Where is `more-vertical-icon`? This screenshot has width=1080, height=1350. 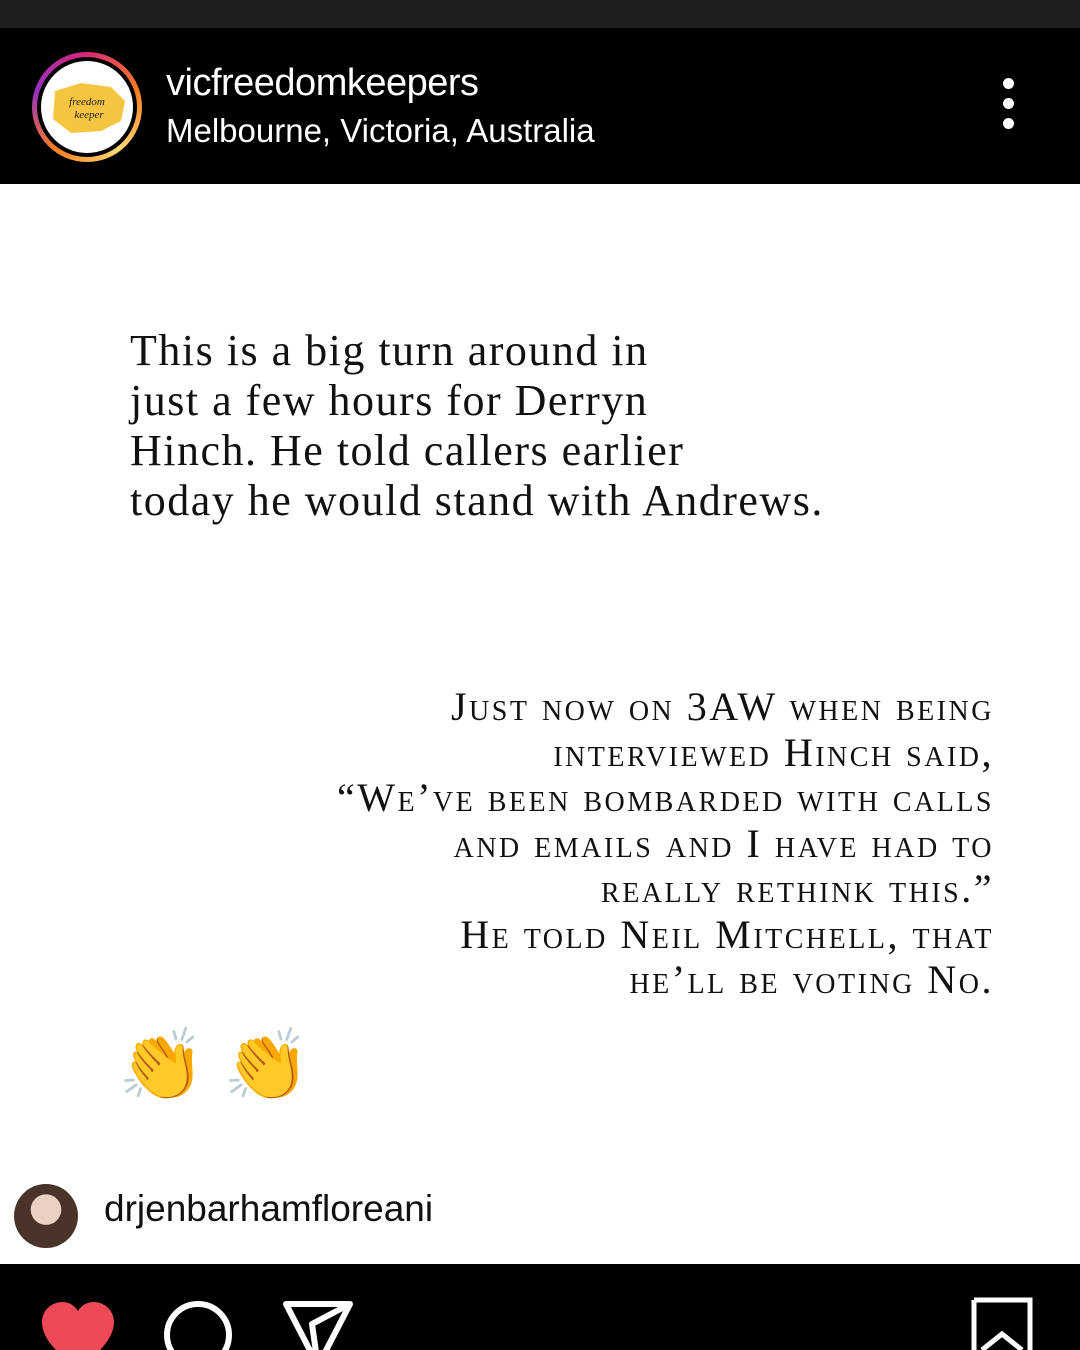
more-vertical-icon is located at coordinates (1008, 108).